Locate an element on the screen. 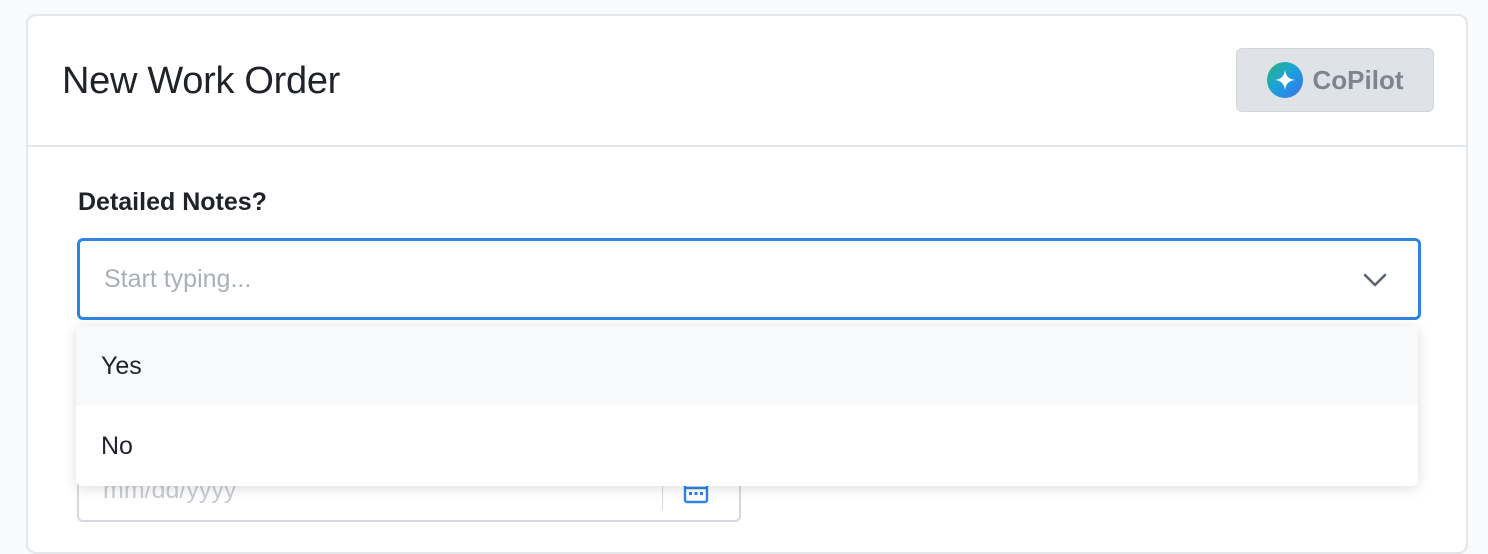 Image resolution: width=1488 pixels, height=554 pixels. page-title: New Work Order is located at coordinates (201, 81).